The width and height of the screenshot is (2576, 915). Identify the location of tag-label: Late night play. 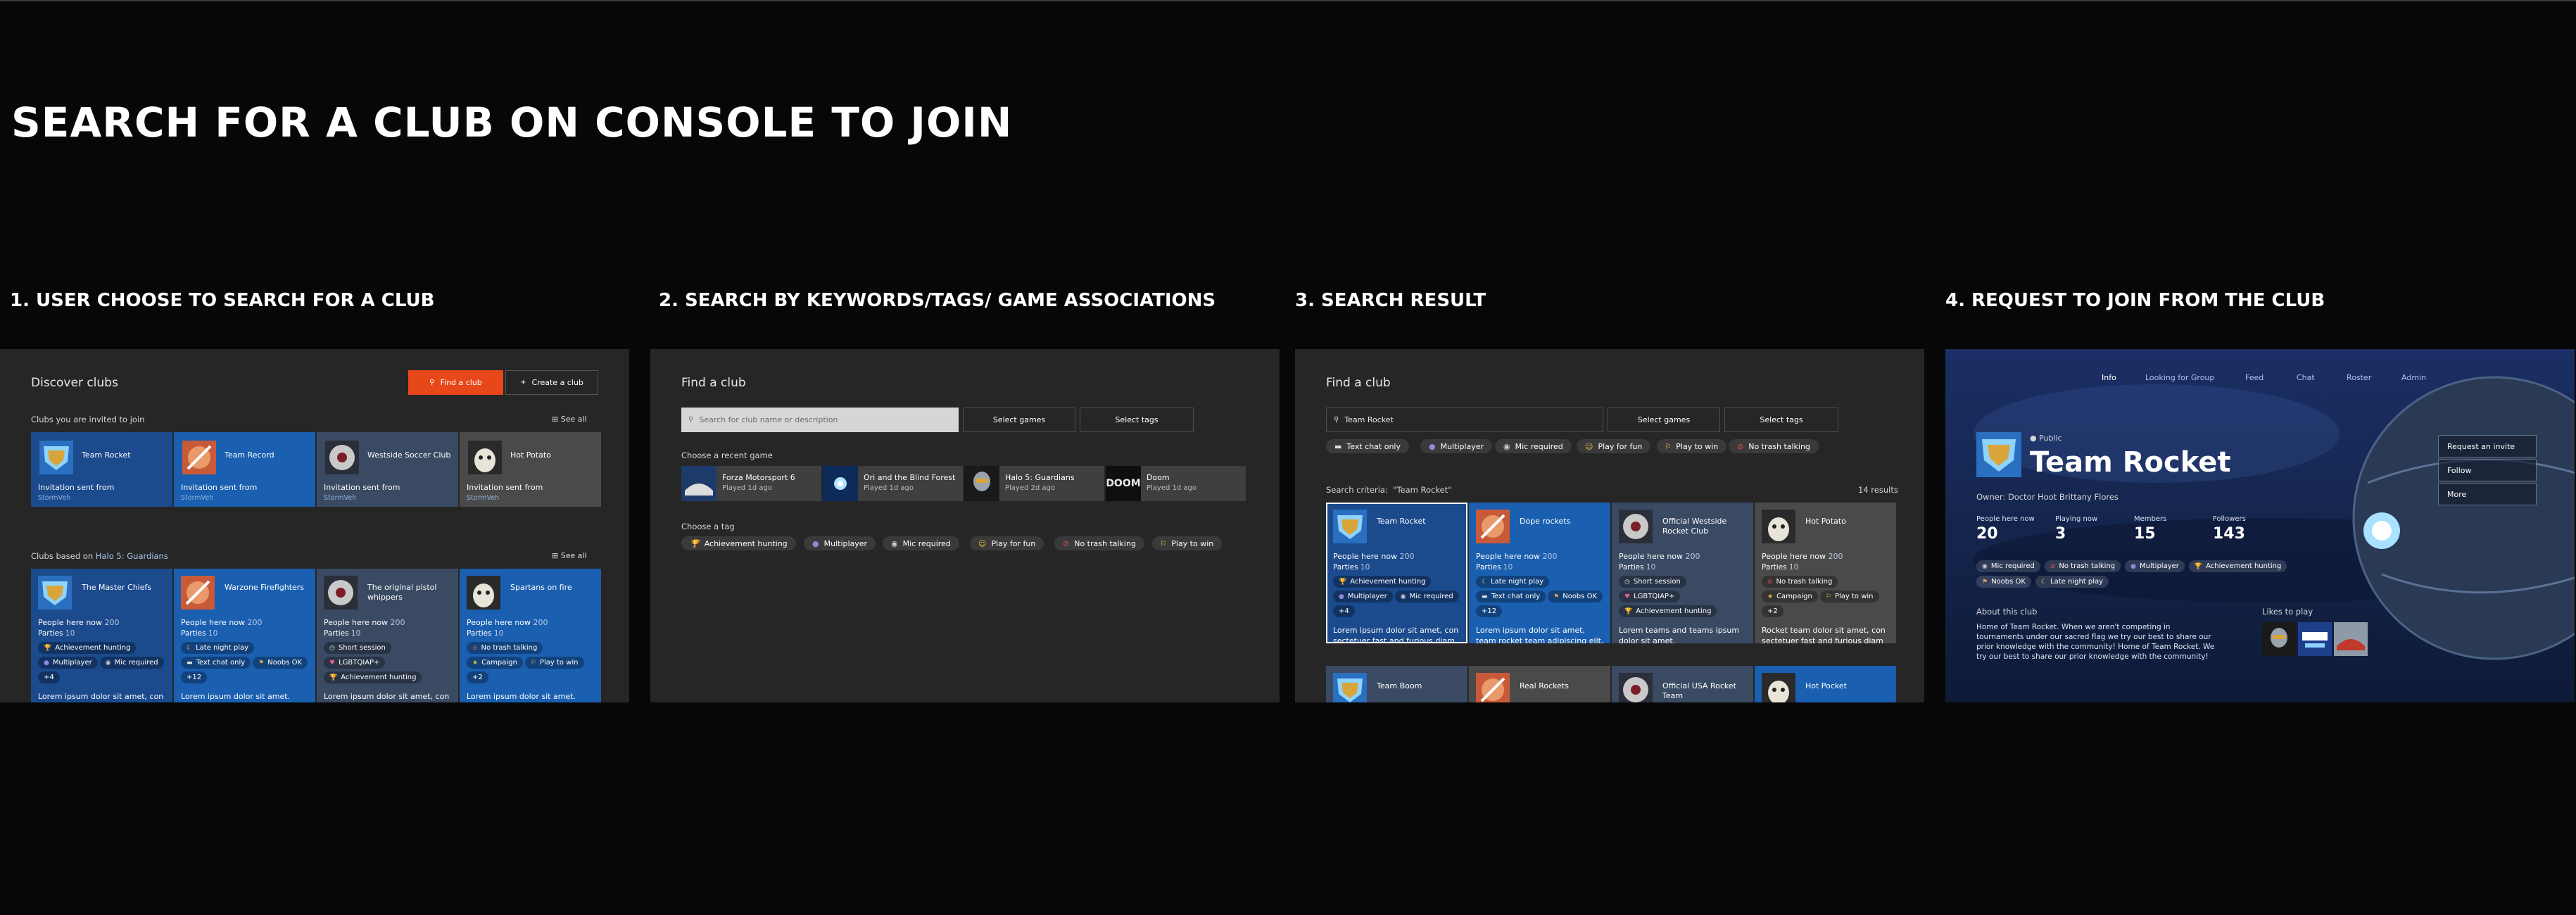
(2077, 582).